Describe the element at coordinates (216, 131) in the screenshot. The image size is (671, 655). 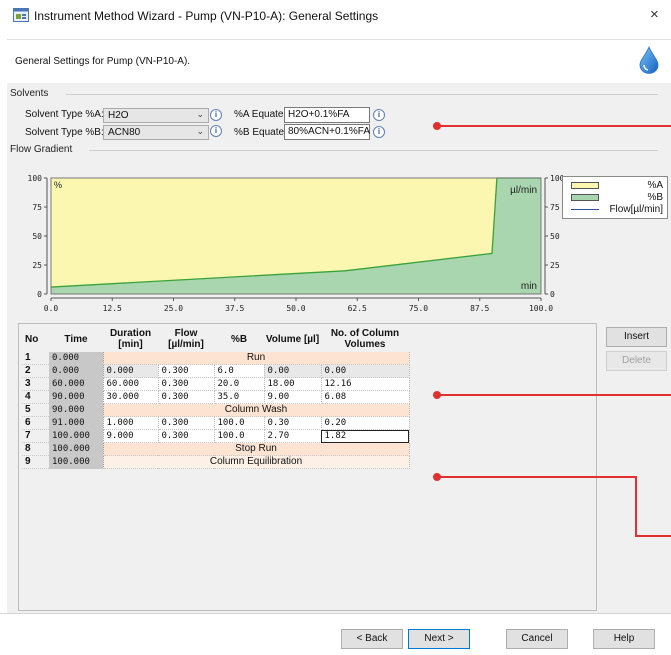
I see `solvent-b-info-icon: i` at that location.